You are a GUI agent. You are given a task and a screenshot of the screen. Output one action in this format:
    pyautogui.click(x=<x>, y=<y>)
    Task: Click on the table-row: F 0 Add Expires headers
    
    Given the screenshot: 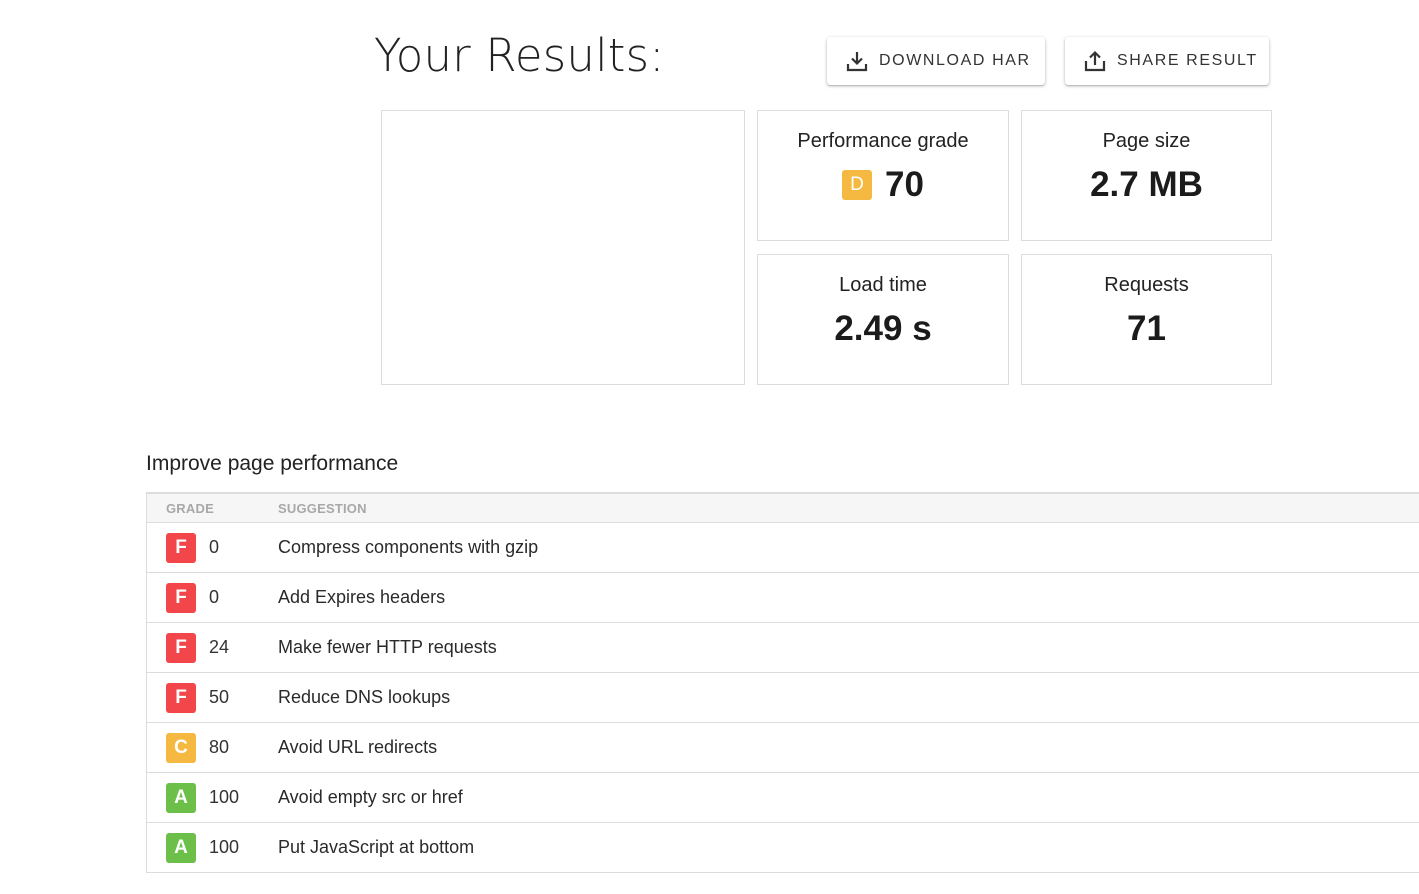 What is the action you would take?
    pyautogui.click(x=783, y=598)
    